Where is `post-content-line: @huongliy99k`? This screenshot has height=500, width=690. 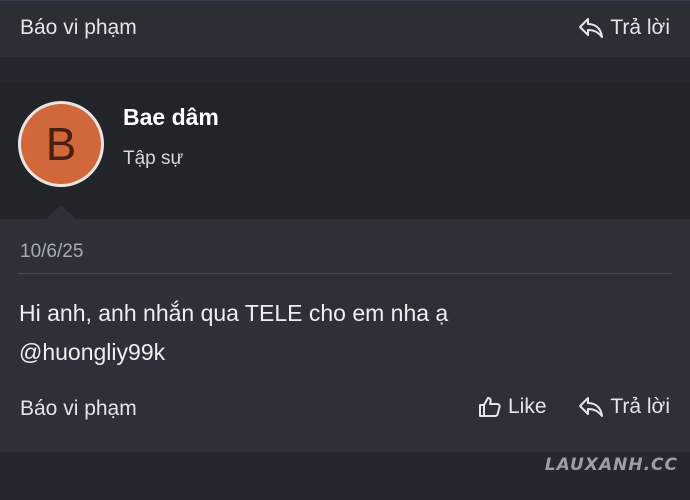 post-content-line: @huongliy99k is located at coordinates (92, 352).